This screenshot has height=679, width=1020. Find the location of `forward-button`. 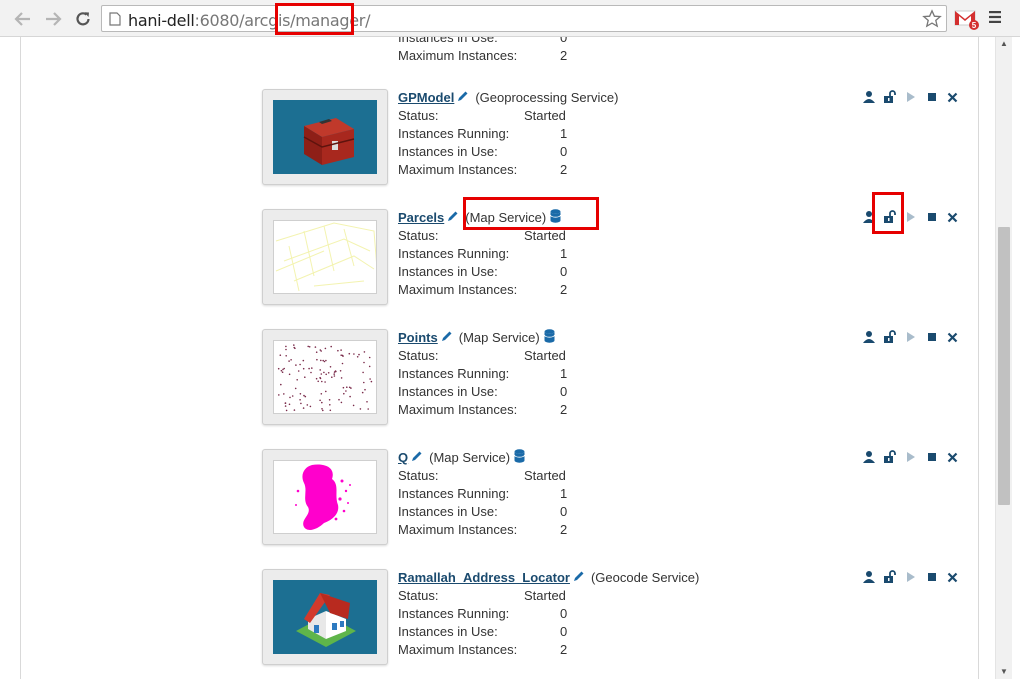

forward-button is located at coordinates (53, 19).